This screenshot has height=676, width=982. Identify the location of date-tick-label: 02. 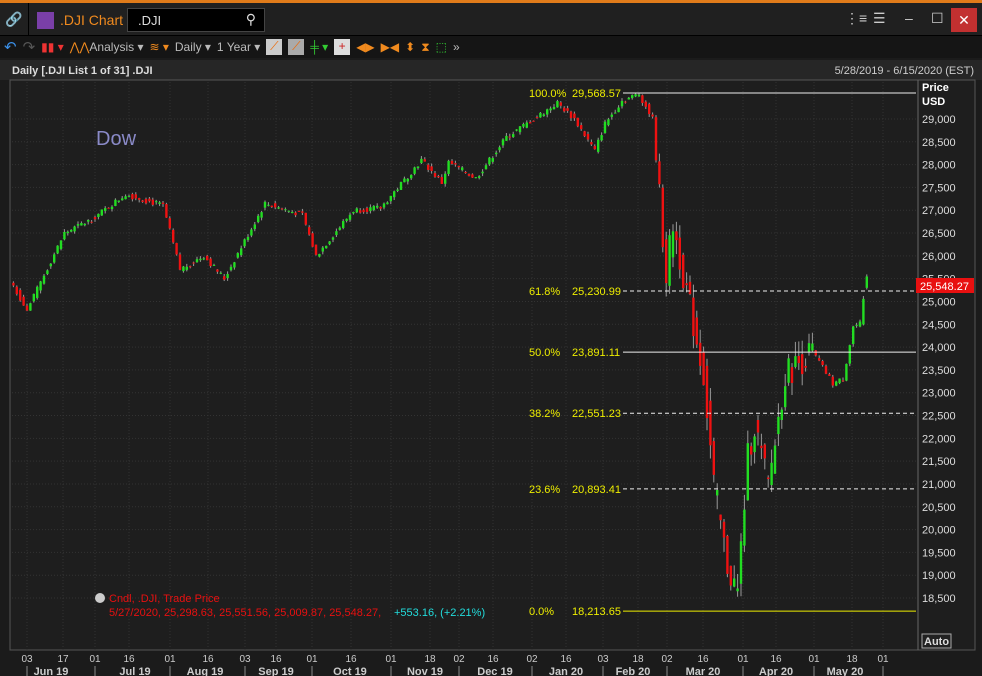
(532, 659).